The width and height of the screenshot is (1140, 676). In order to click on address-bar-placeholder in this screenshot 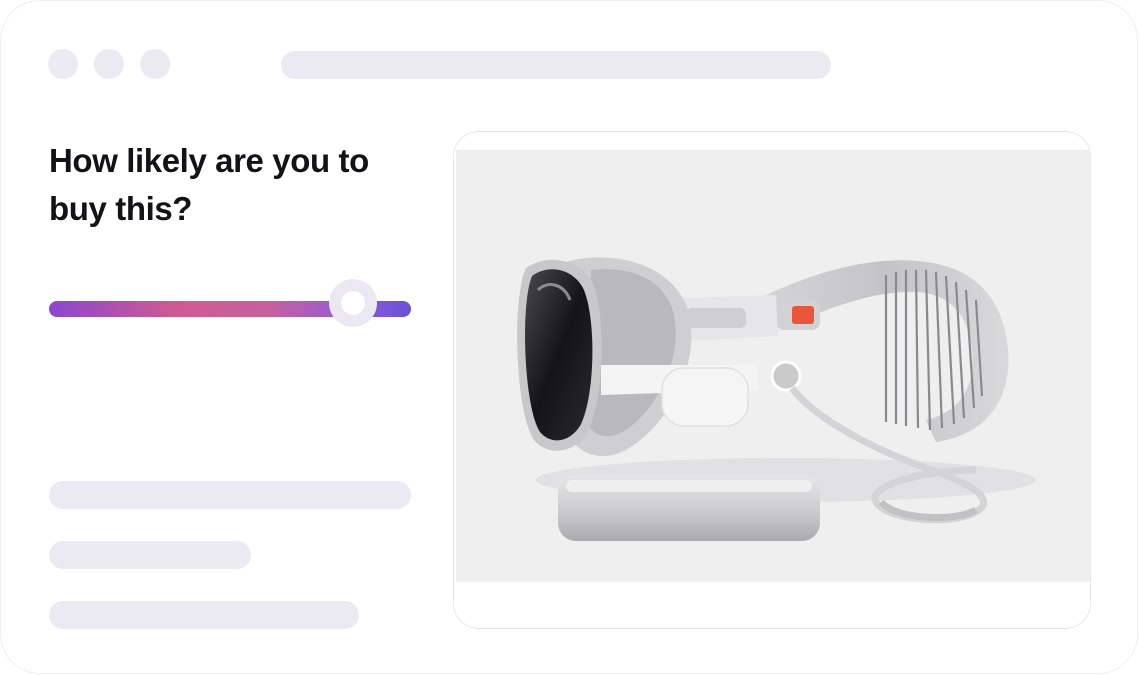, I will do `click(556, 65)`.